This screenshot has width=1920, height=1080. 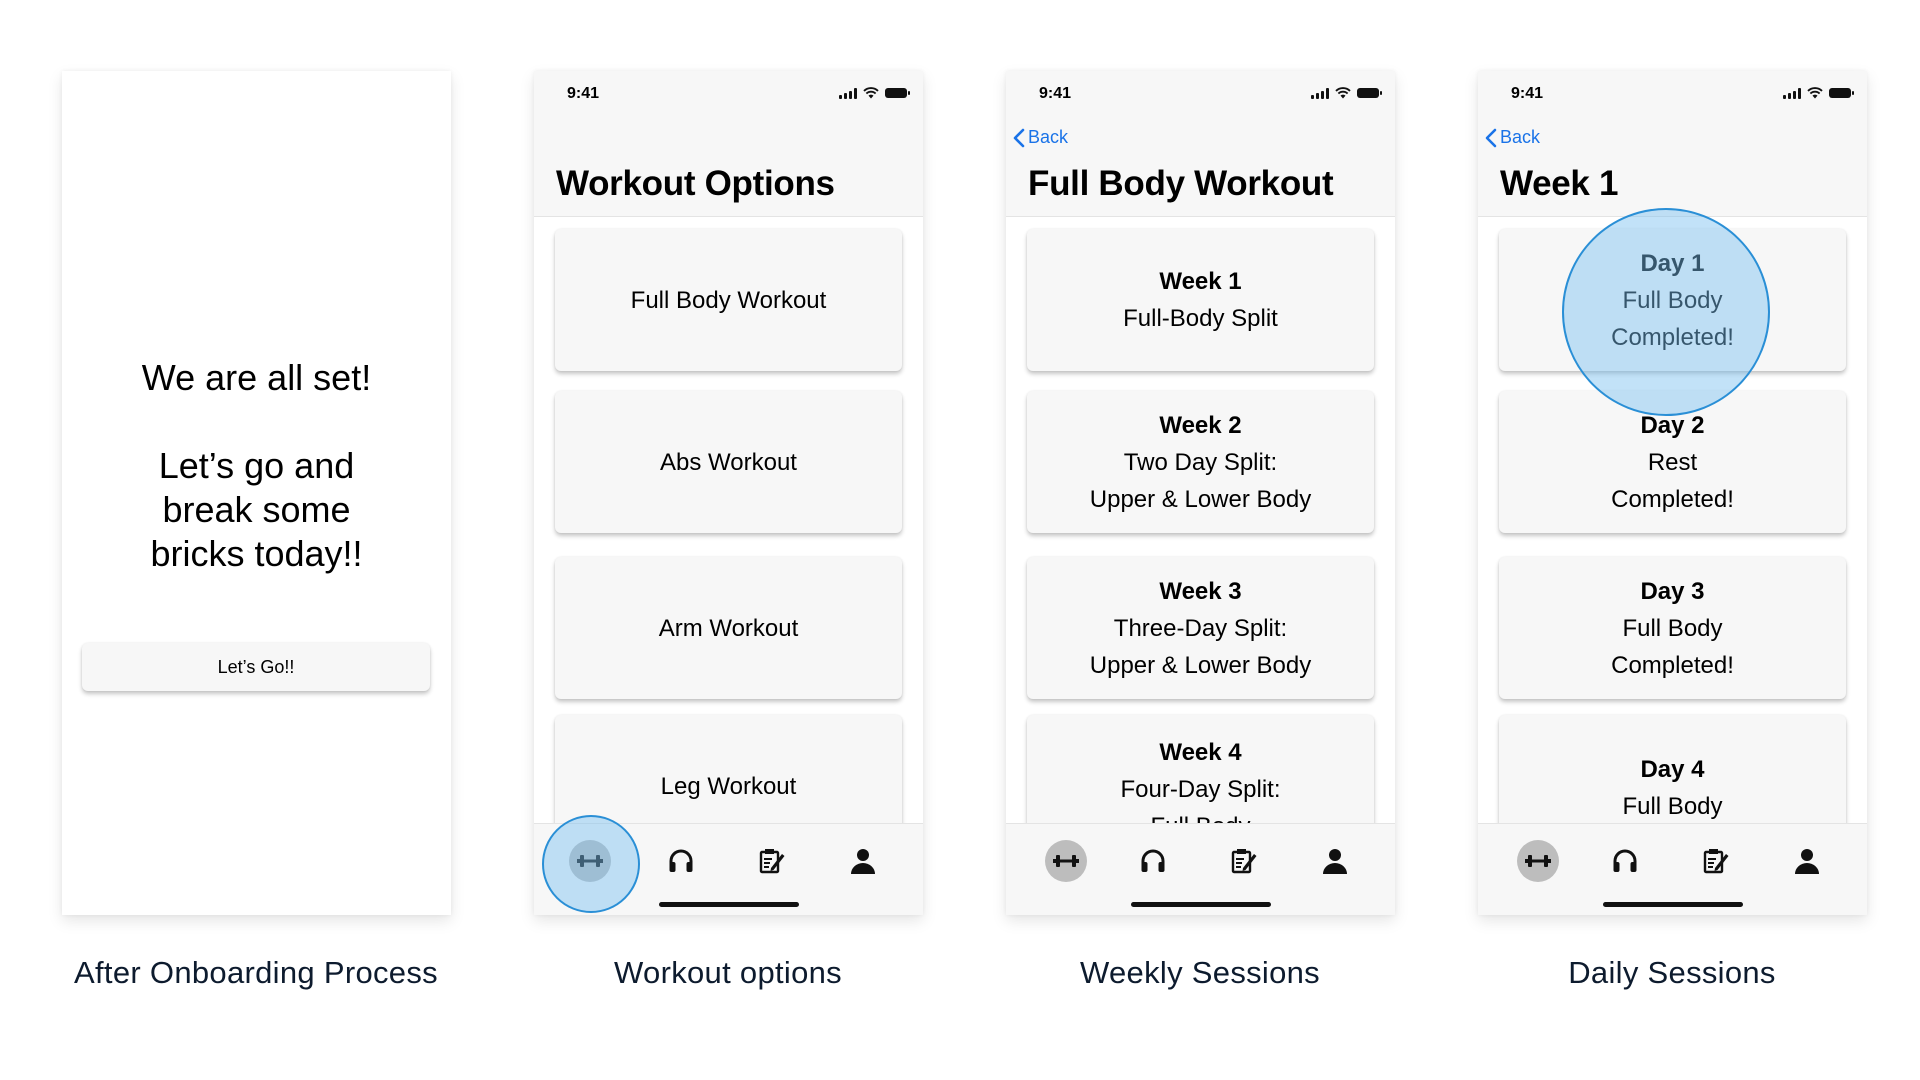 I want to click on day-card: Day 4 Full Body, so click(x=1672, y=769).